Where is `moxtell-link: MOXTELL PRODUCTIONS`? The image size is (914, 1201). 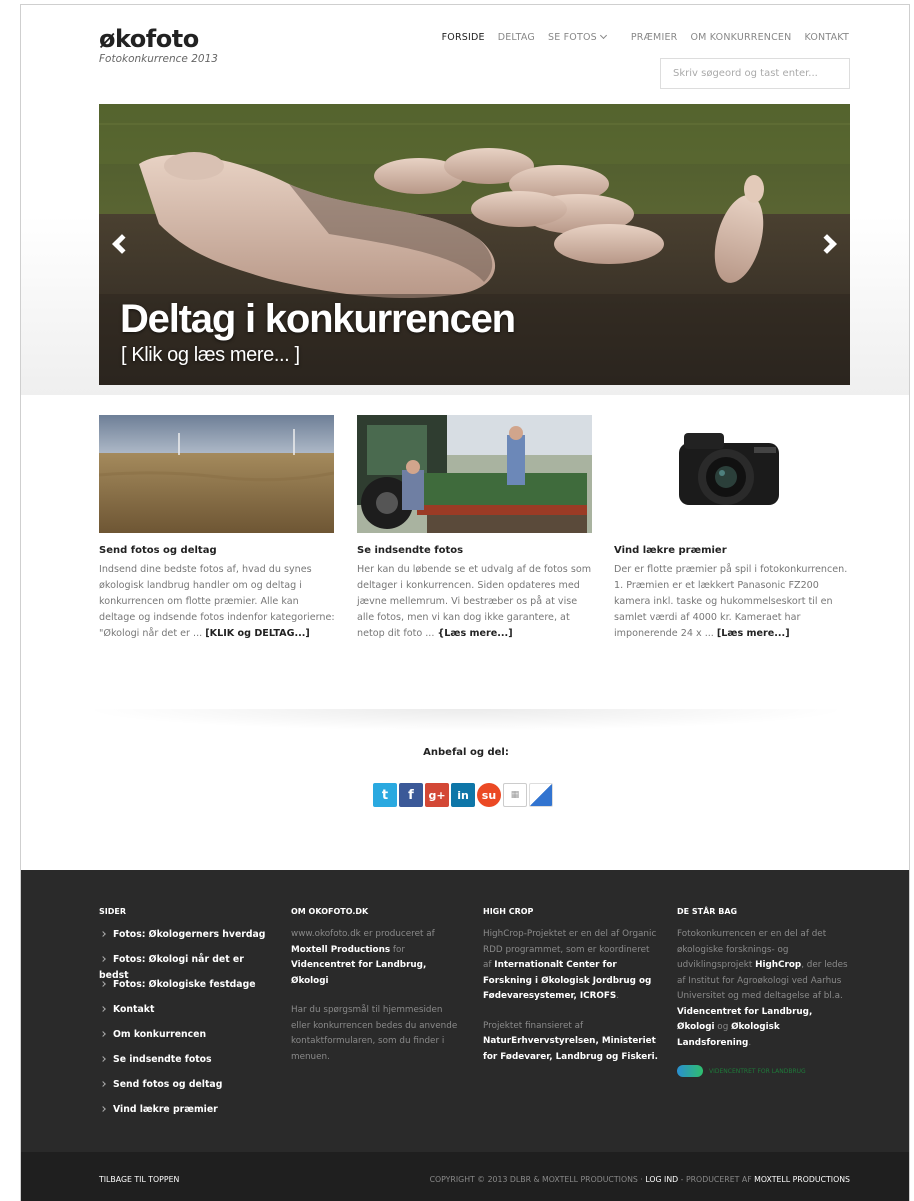 moxtell-link: MOXTELL PRODUCTIONS is located at coordinates (802, 1179).